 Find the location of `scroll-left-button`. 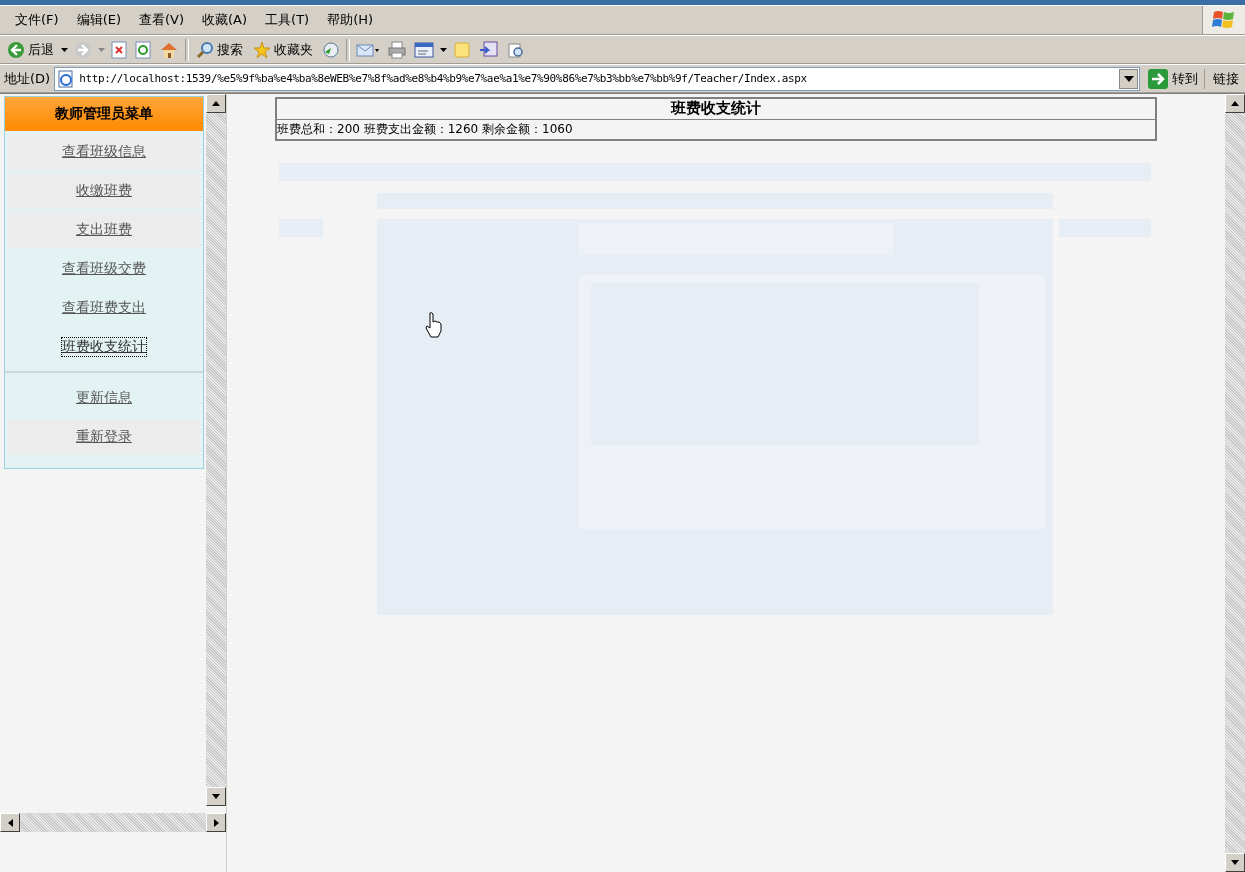

scroll-left-button is located at coordinates (10, 822).